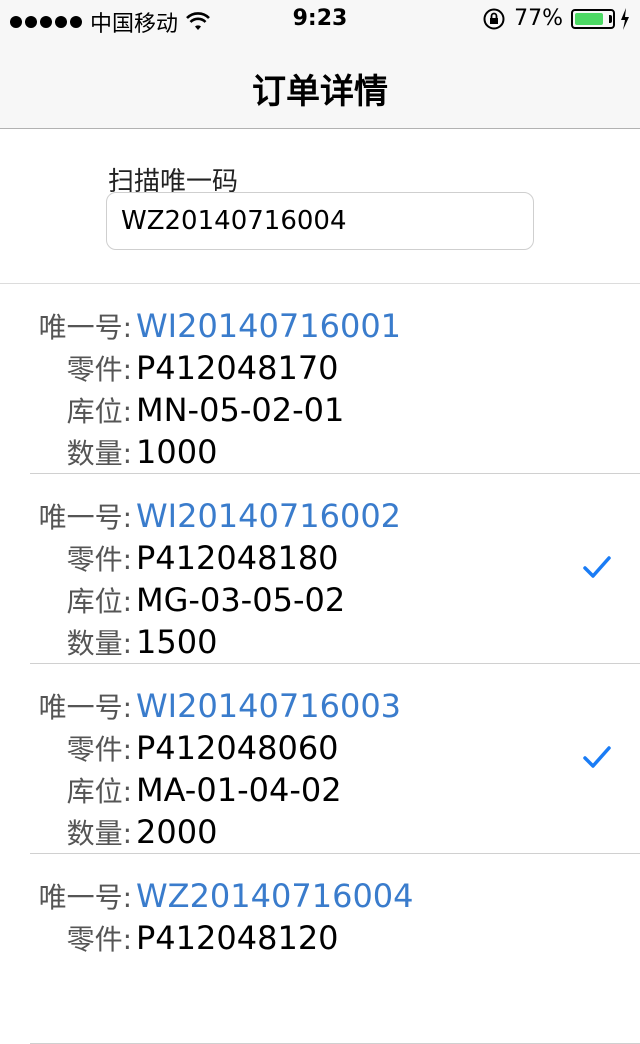 This screenshot has width=640, height=1044. Describe the element at coordinates (268, 326) in the screenshot. I see `unique-value: WI20140716001` at that location.